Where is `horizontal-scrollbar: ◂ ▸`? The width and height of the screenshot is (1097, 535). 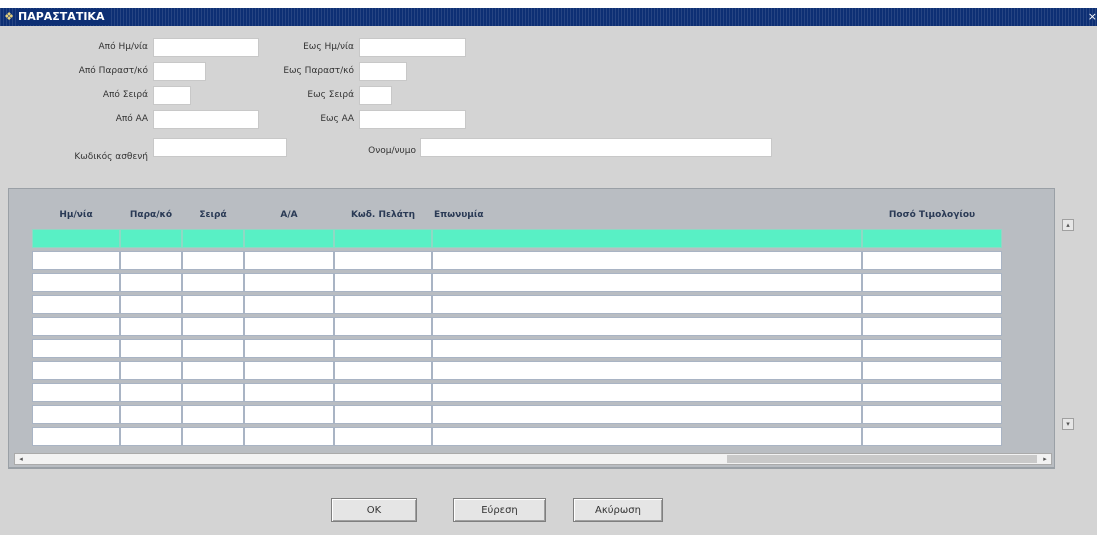
horizontal-scrollbar: ◂ ▸ is located at coordinates (533, 459).